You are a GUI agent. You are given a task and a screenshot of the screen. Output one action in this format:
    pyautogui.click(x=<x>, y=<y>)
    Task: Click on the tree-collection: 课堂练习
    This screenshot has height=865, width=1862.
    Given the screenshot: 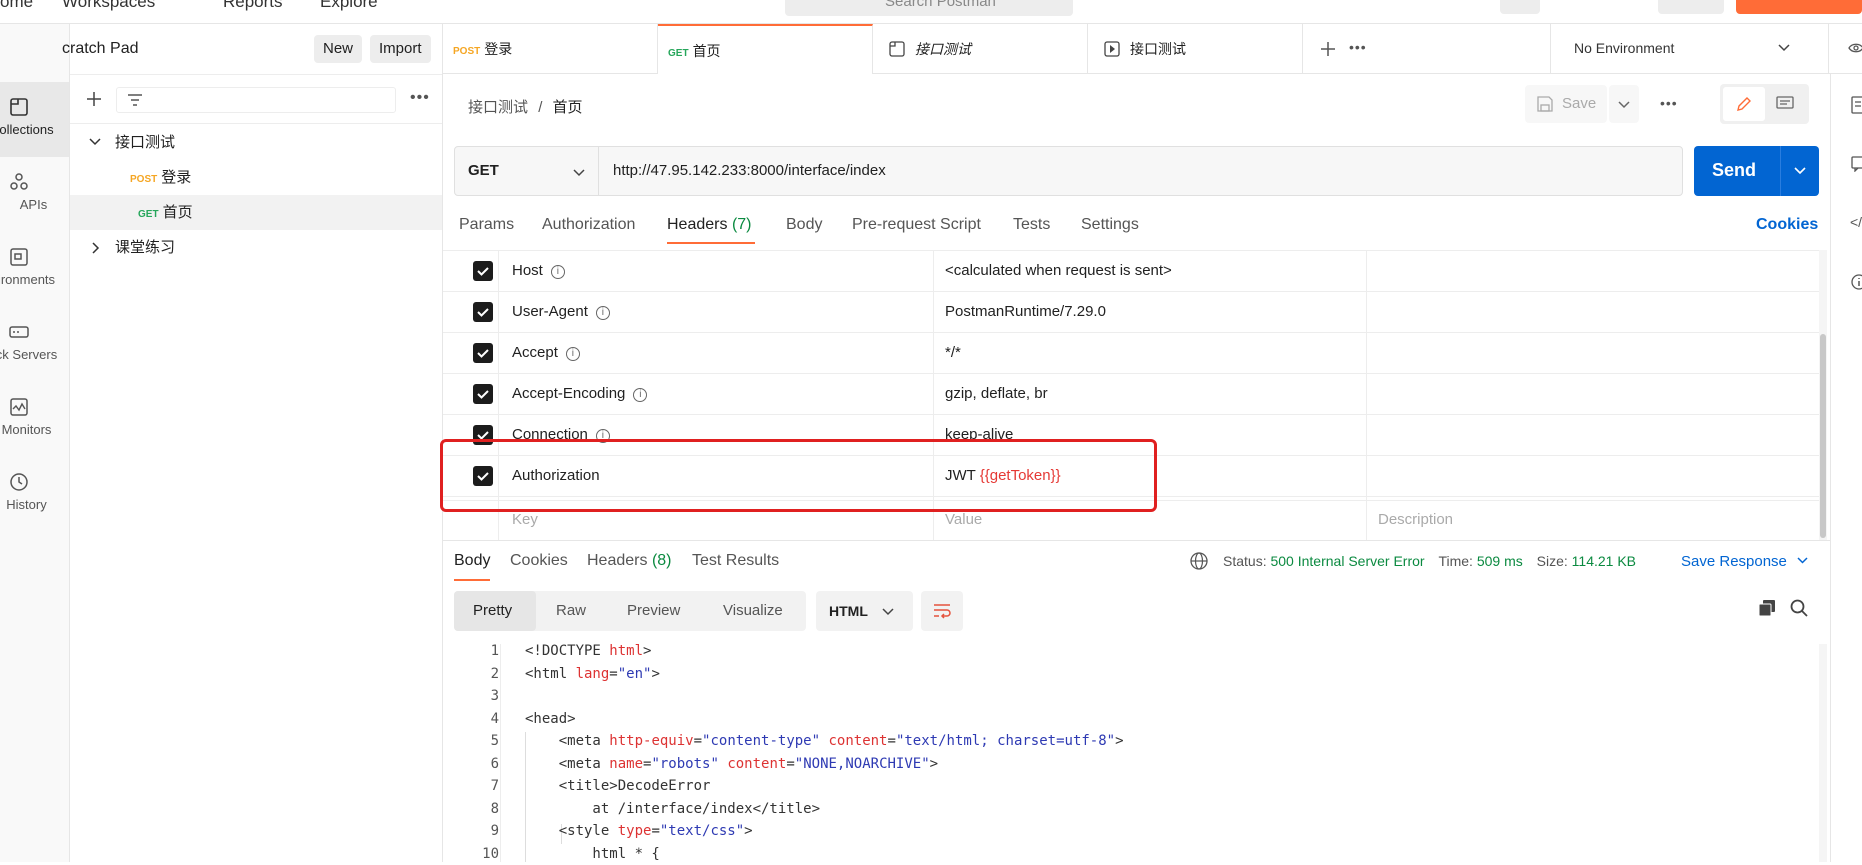 What is the action you would take?
    pyautogui.click(x=256, y=247)
    